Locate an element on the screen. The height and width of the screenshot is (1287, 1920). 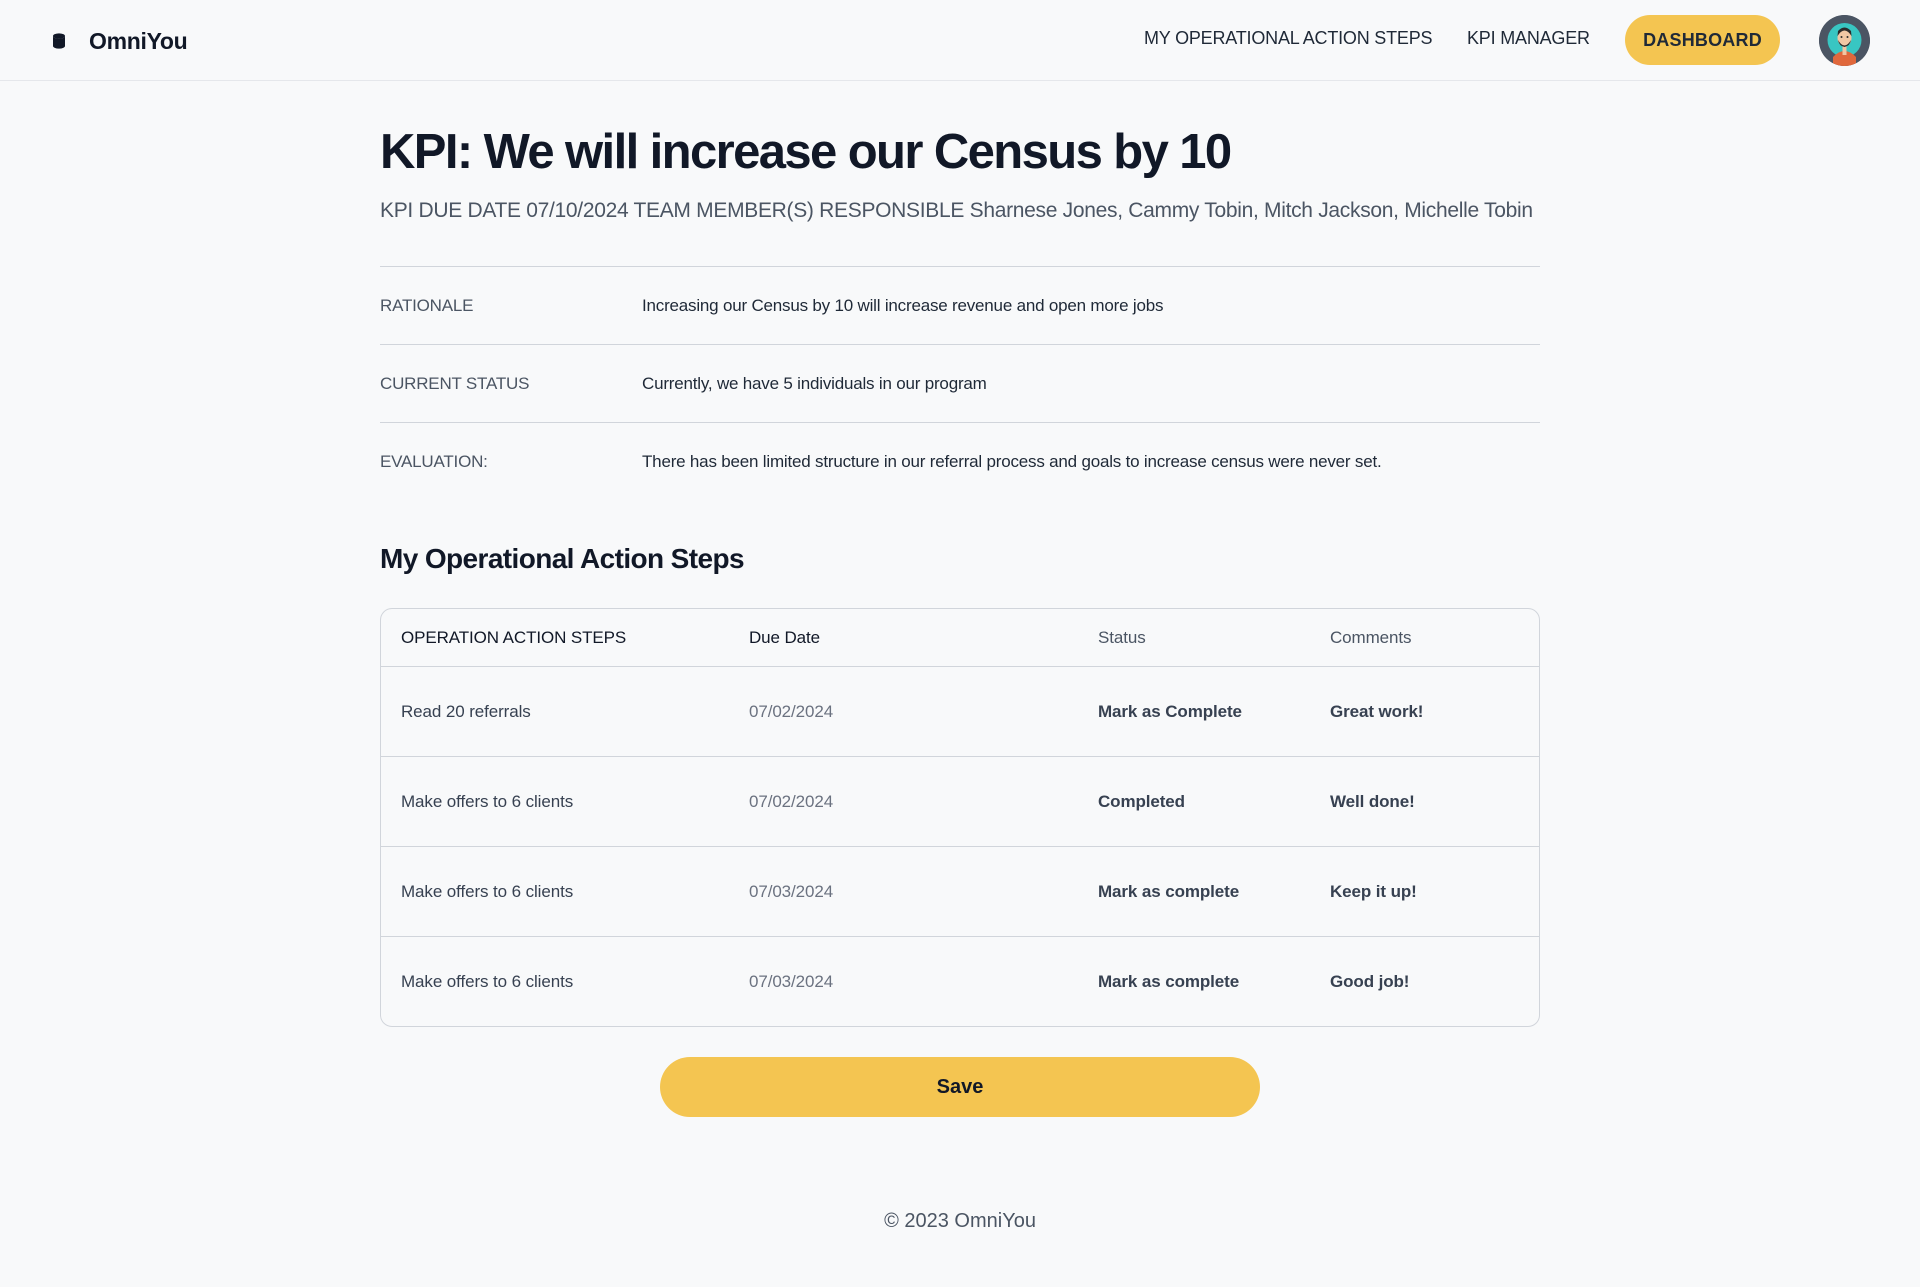
detail-label: RATIONALE is located at coordinates (427, 305).